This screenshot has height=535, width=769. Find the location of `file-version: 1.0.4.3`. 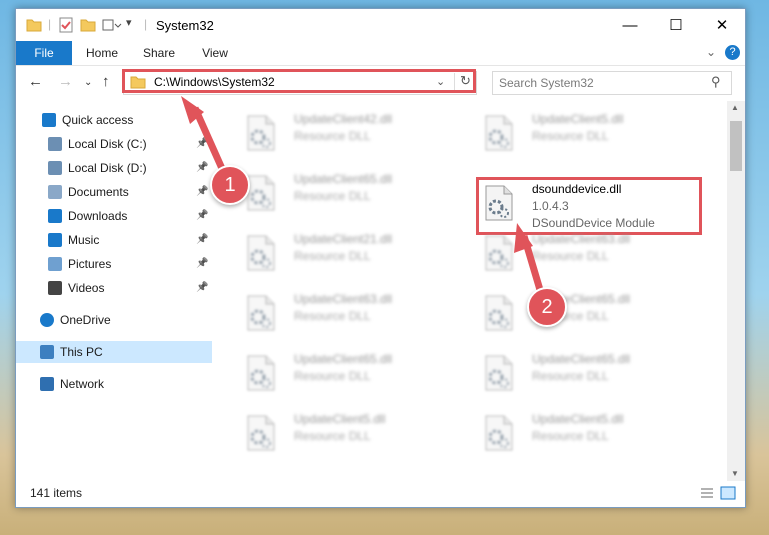

file-version: 1.0.4.3 is located at coordinates (550, 206).